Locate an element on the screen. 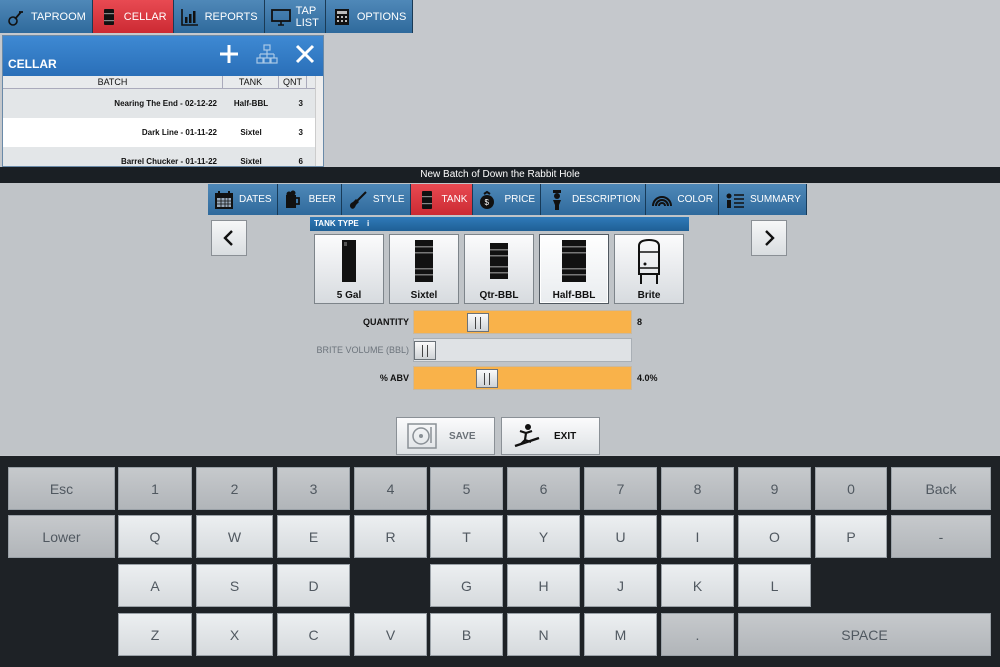  tab-color: COLOR is located at coordinates (682, 199).